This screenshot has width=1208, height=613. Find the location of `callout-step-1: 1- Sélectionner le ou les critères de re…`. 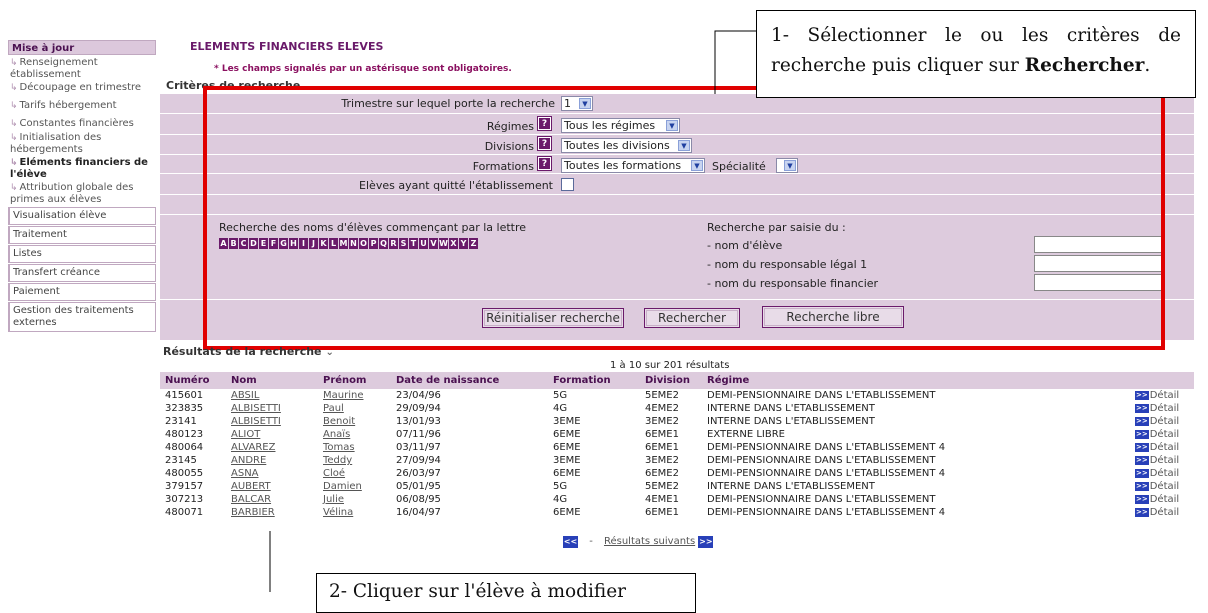

callout-step-1: 1- Sélectionner le ou les critères de re… is located at coordinates (976, 54).